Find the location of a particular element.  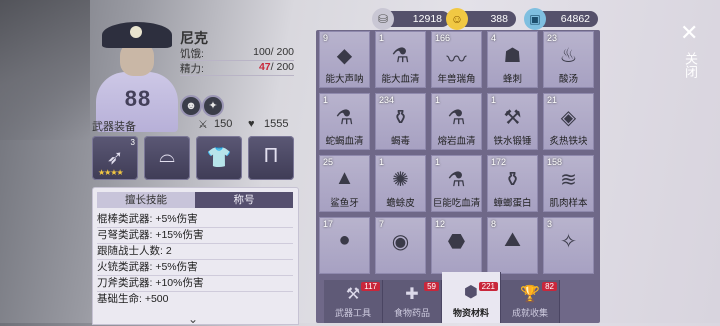

tab-titles: 称号 is located at coordinates (244, 200).